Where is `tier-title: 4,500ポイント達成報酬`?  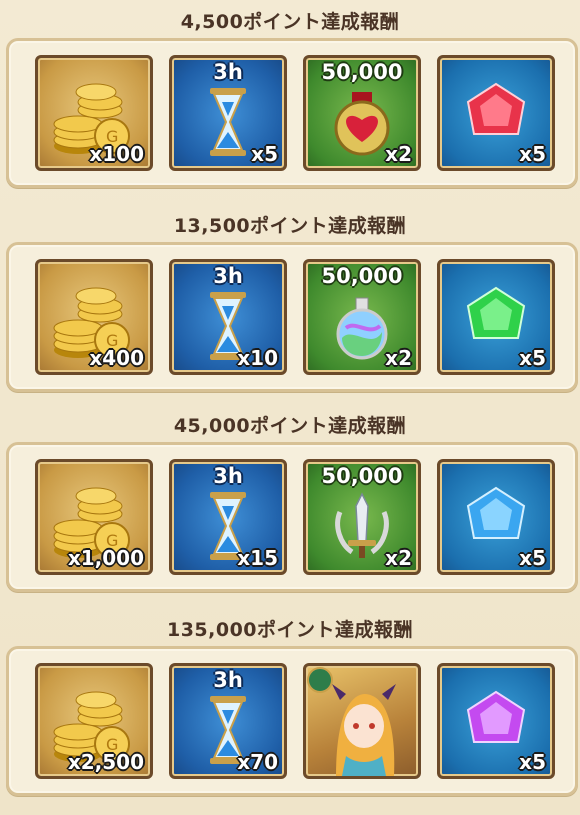 tier-title: 4,500ポイント達成報酬 is located at coordinates (290, 21).